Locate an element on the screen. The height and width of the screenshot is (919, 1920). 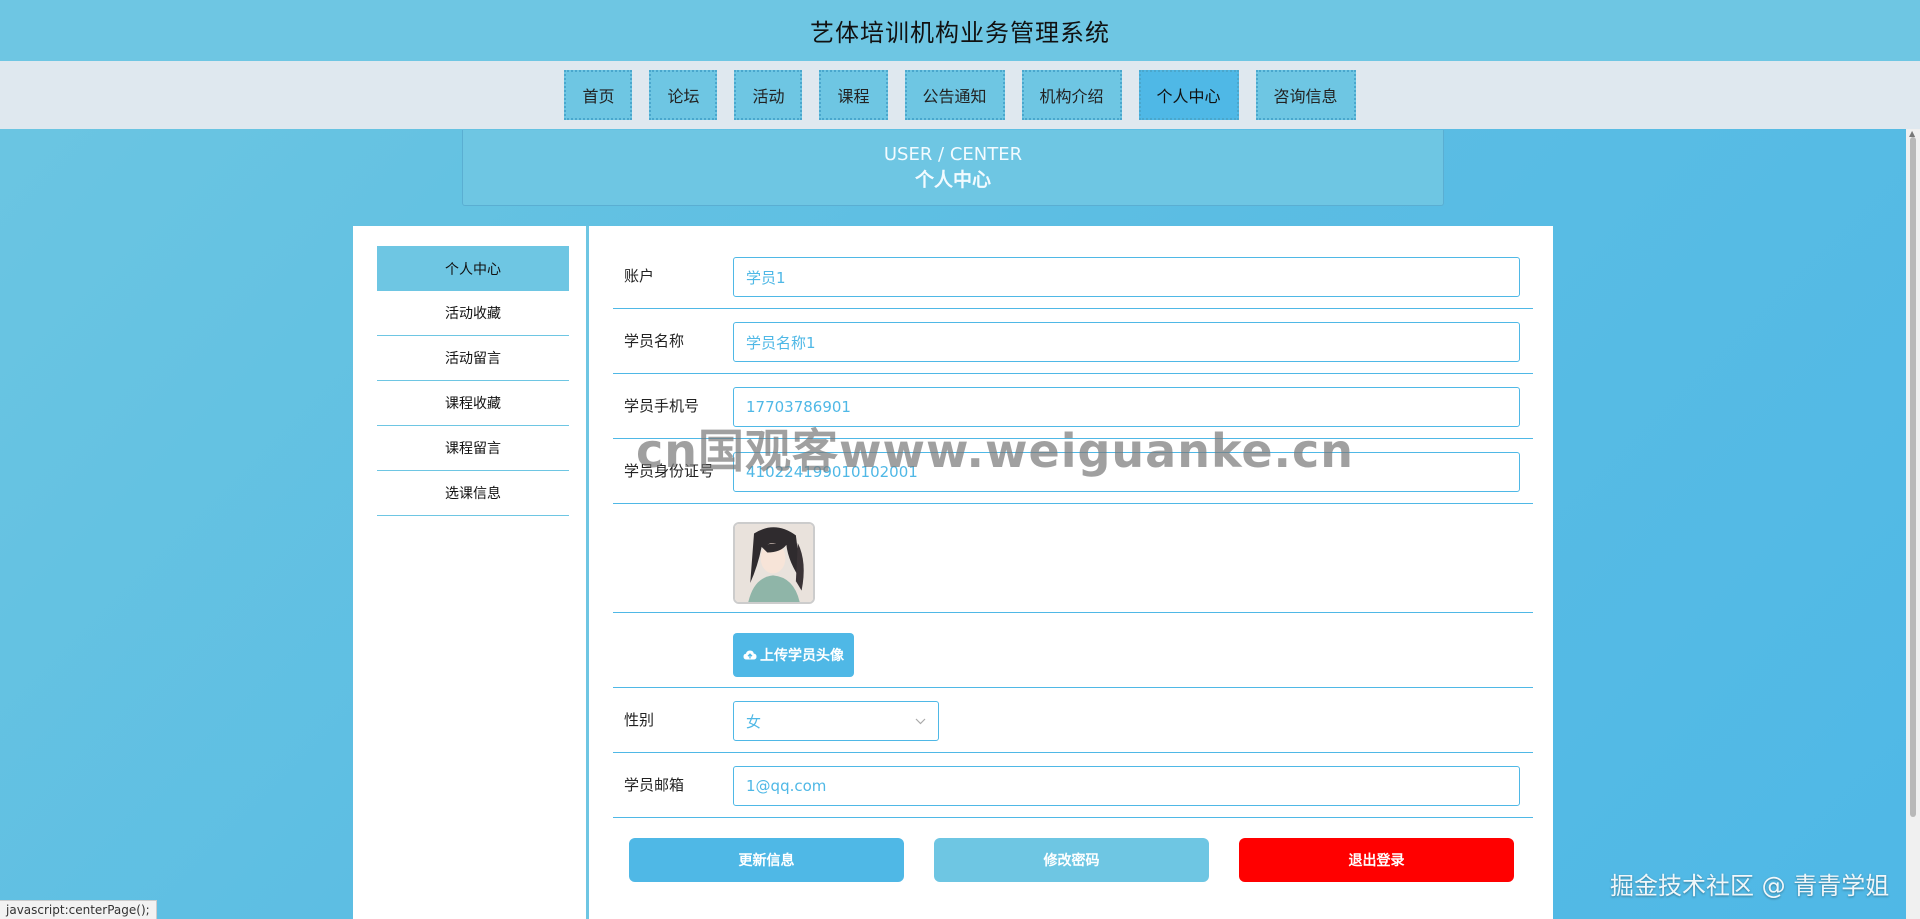
email-label: 学员邮箱 is located at coordinates (654, 785).